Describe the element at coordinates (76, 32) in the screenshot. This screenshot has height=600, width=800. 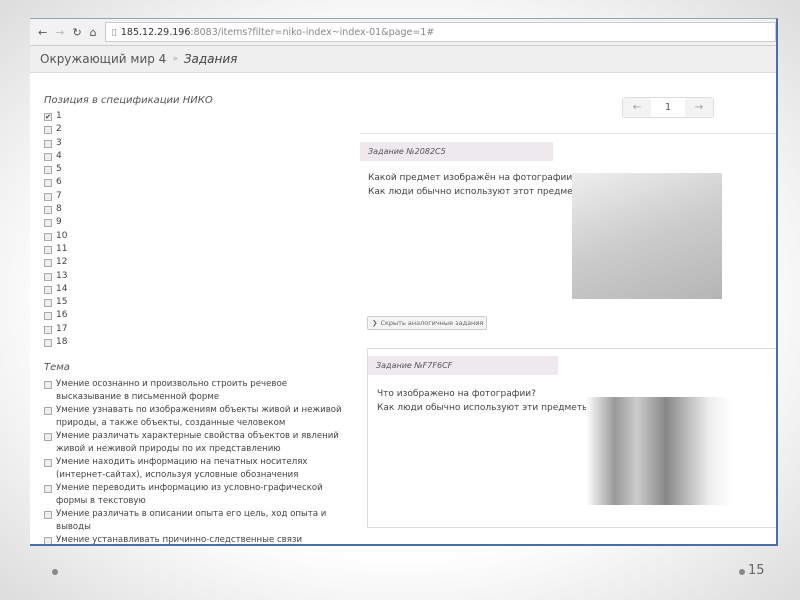
I see `reload-icon: ↻` at that location.